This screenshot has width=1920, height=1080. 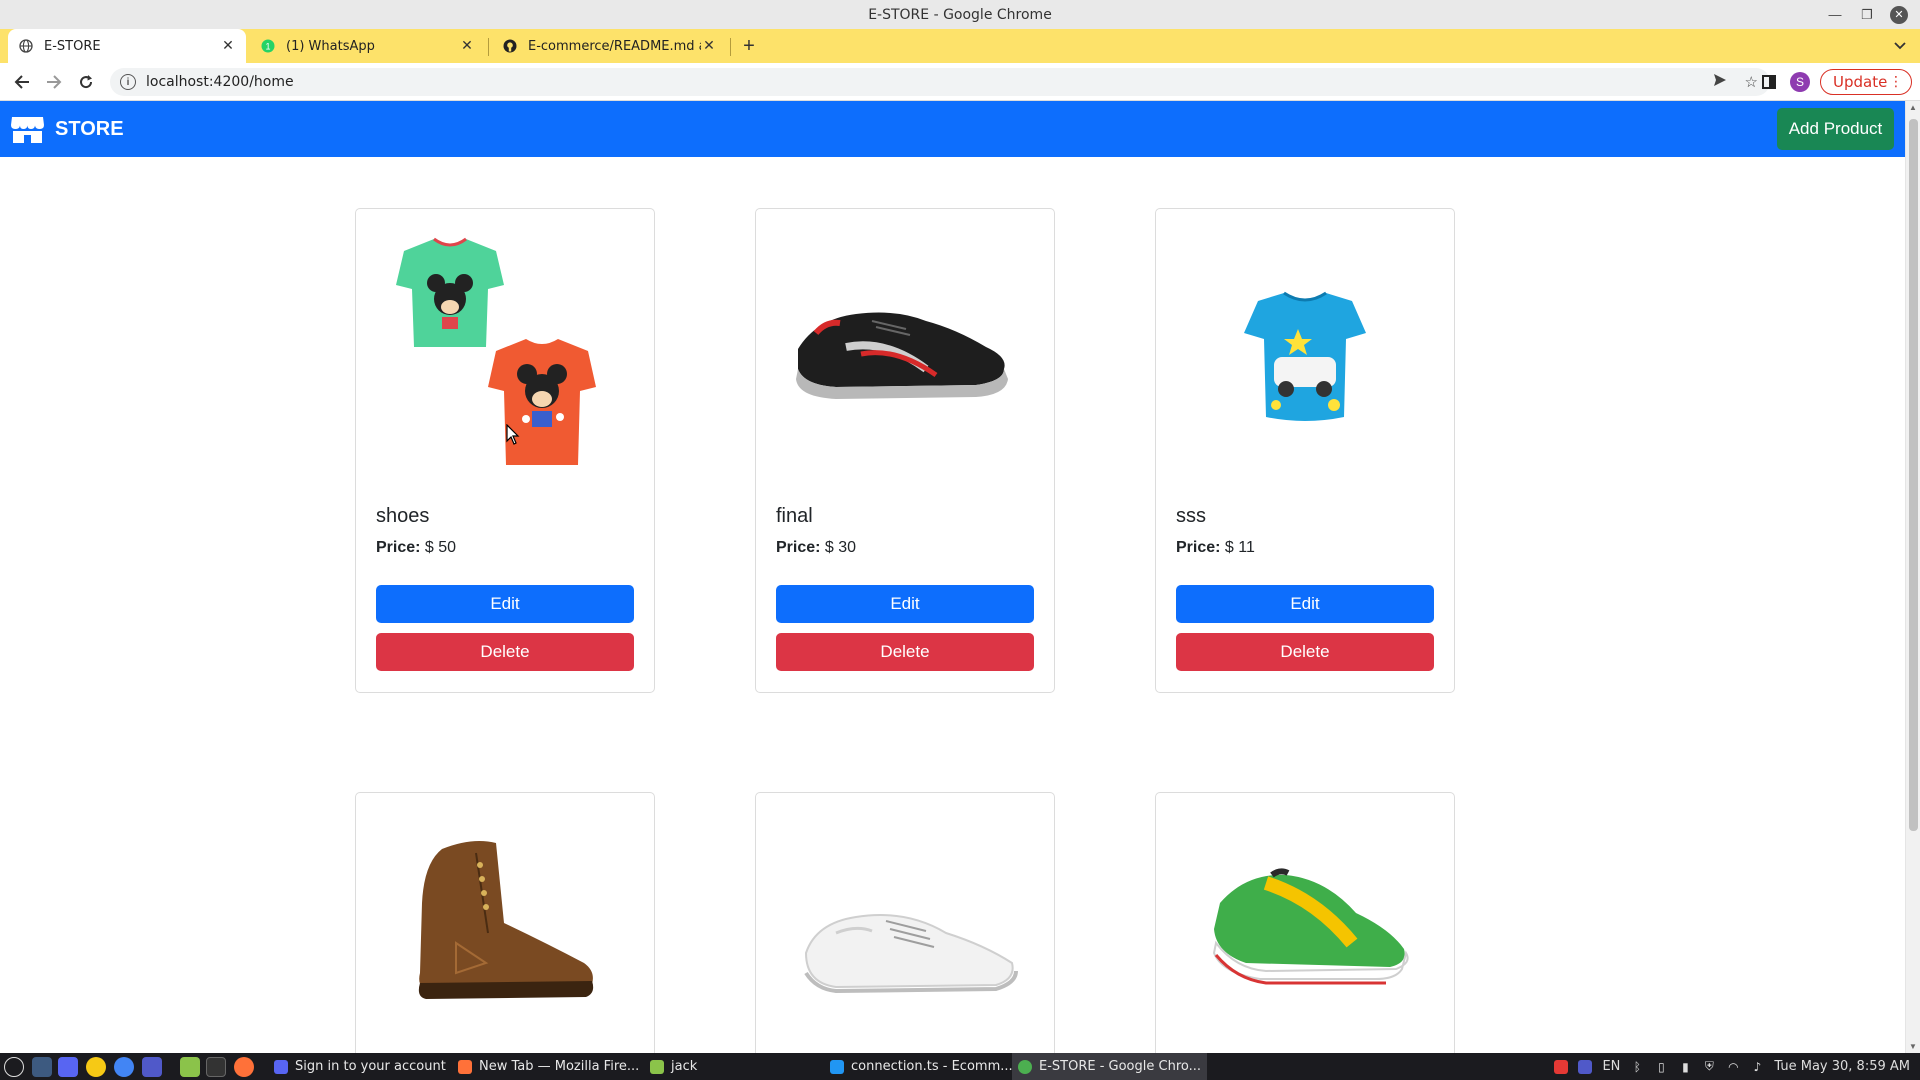 I want to click on wifi-icon: ◠, so click(x=1733, y=1067).